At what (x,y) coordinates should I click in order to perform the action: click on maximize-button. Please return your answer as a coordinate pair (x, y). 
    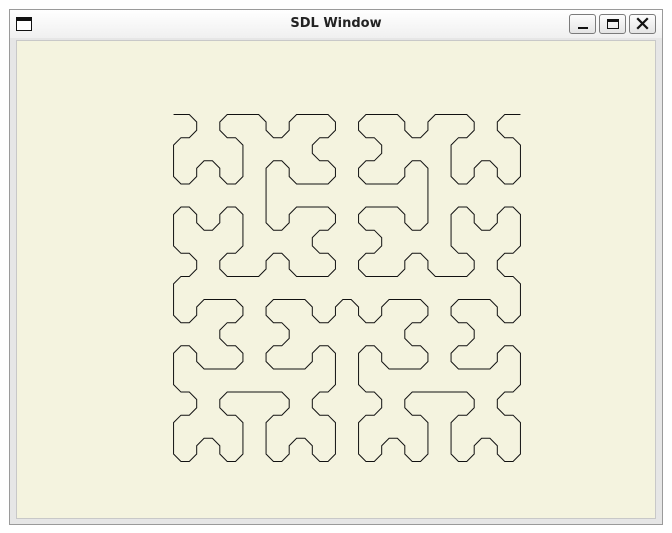
    Looking at the image, I should click on (612, 24).